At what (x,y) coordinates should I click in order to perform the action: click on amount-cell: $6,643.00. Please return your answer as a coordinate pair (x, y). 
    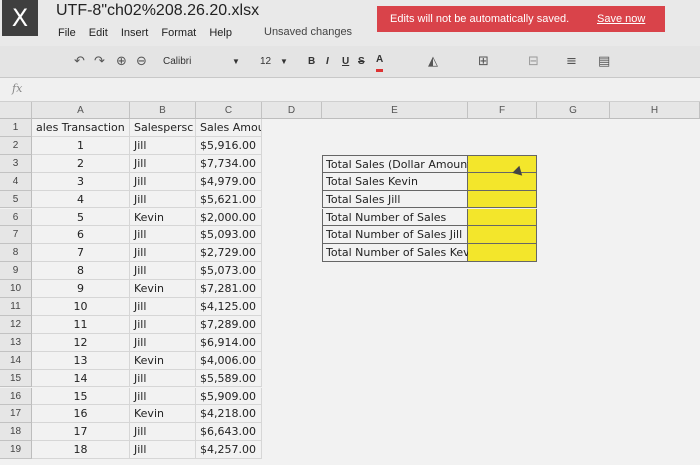
    Looking at the image, I should click on (229, 432).